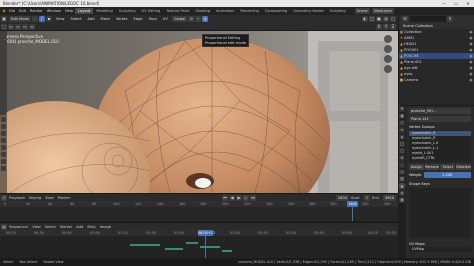 The height and width of the screenshot is (266, 474). What do you see at coordinates (402, 172) in the screenshot?
I see `physics-tab-icon: ◎` at bounding box center [402, 172].